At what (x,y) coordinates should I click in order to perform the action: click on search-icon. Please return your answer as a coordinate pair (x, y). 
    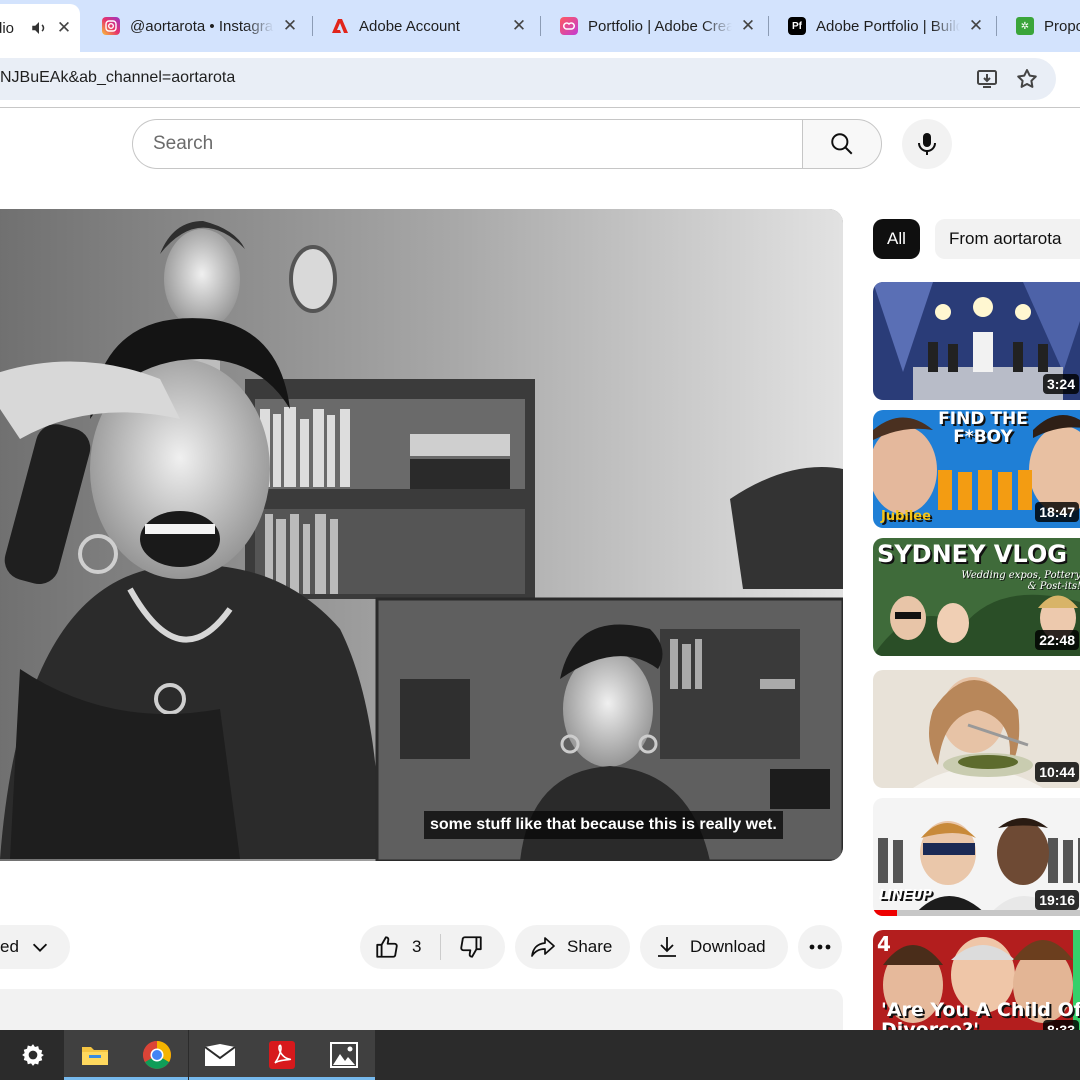
    Looking at the image, I should click on (842, 144).